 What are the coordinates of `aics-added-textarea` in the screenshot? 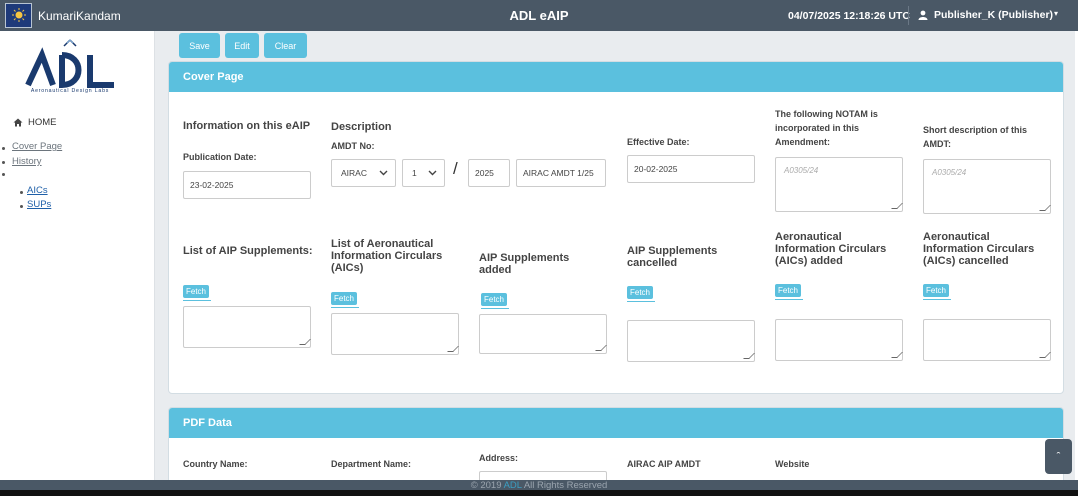 It's located at (839, 340).